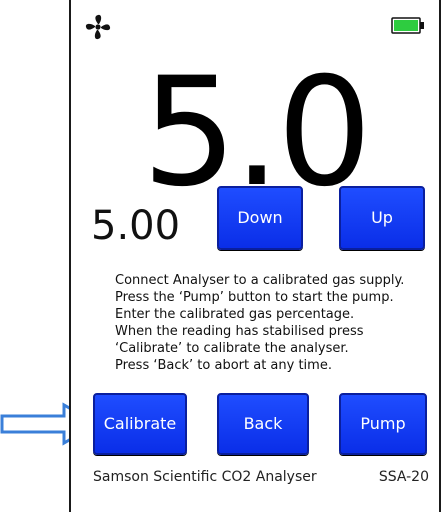 The image size is (441, 512). What do you see at coordinates (263, 424) in the screenshot?
I see `back-button: Back` at bounding box center [263, 424].